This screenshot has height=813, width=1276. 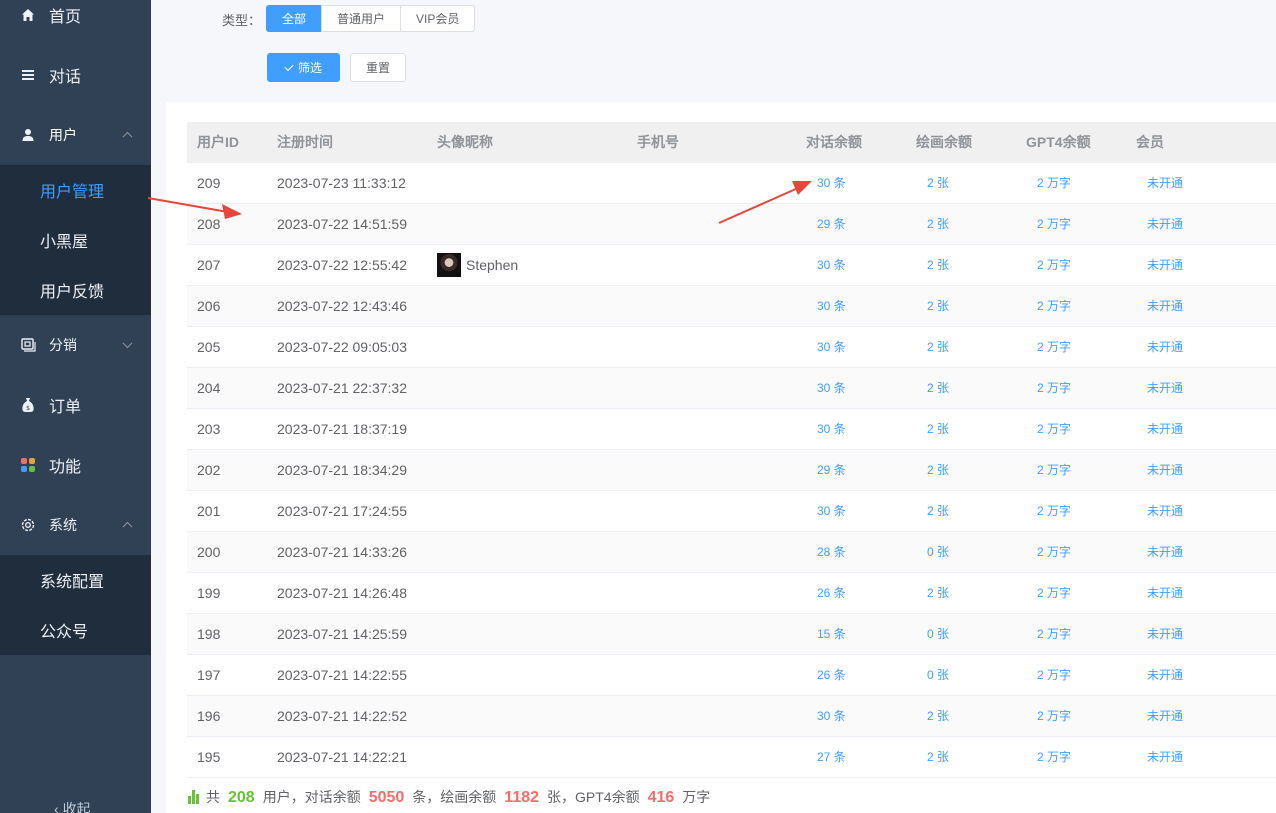 What do you see at coordinates (294, 18) in the screenshot?
I see `type-option-all: 全部` at bounding box center [294, 18].